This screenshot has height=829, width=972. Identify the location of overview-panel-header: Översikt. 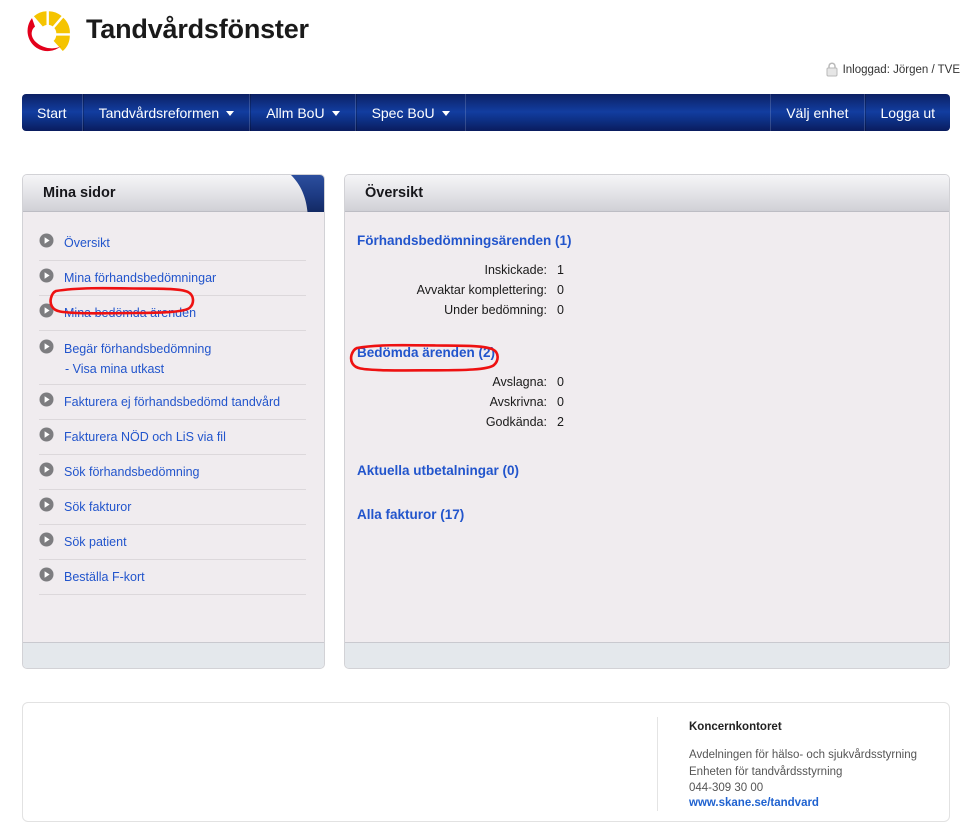
(647, 193).